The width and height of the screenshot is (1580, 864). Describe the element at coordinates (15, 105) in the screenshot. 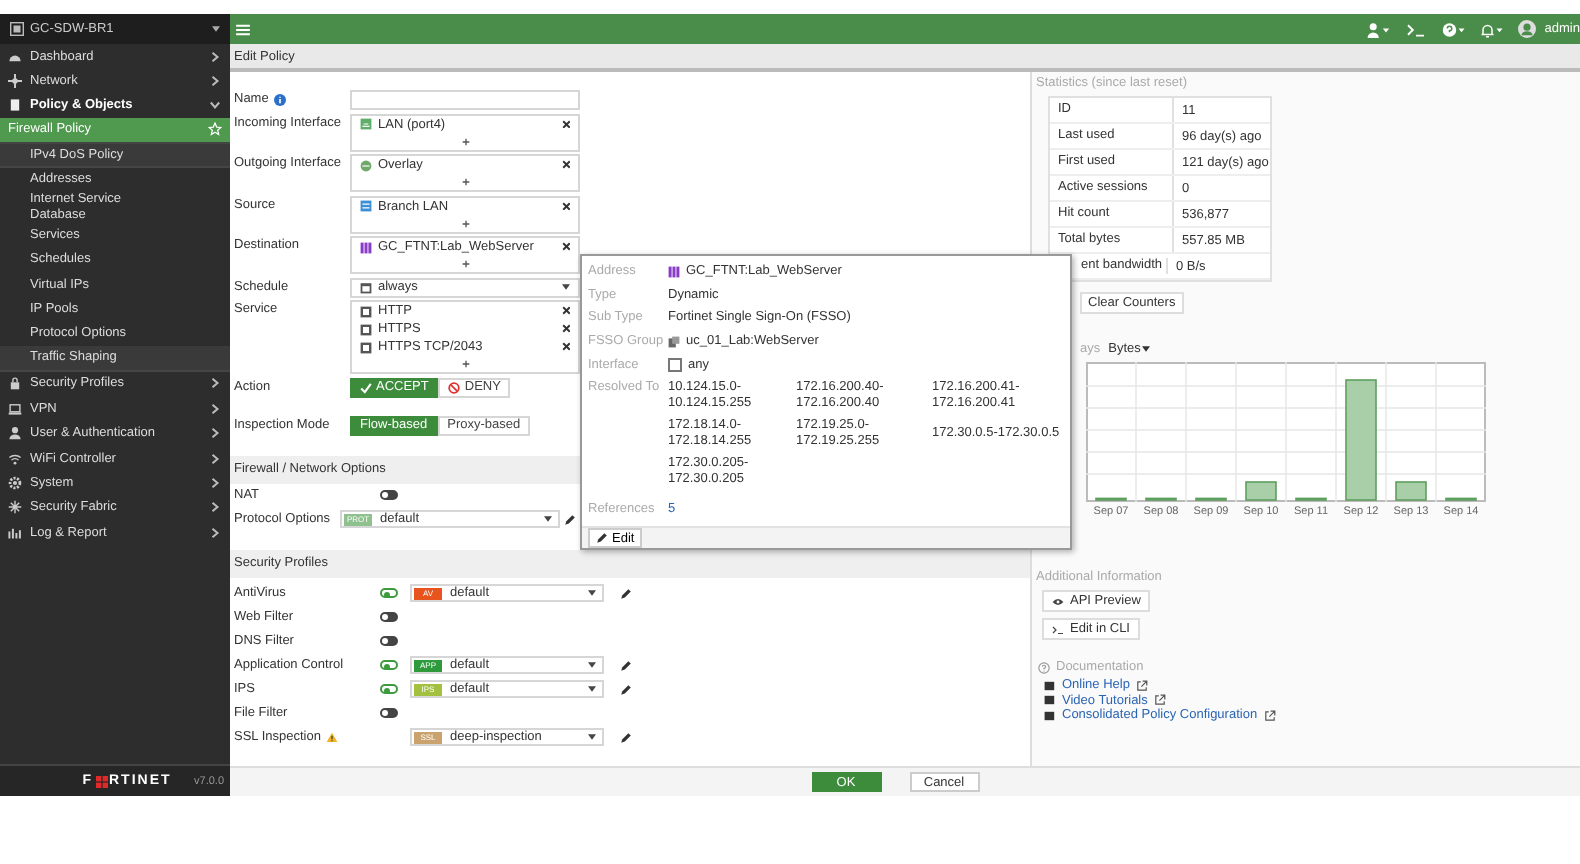

I see `document-icon` at that location.